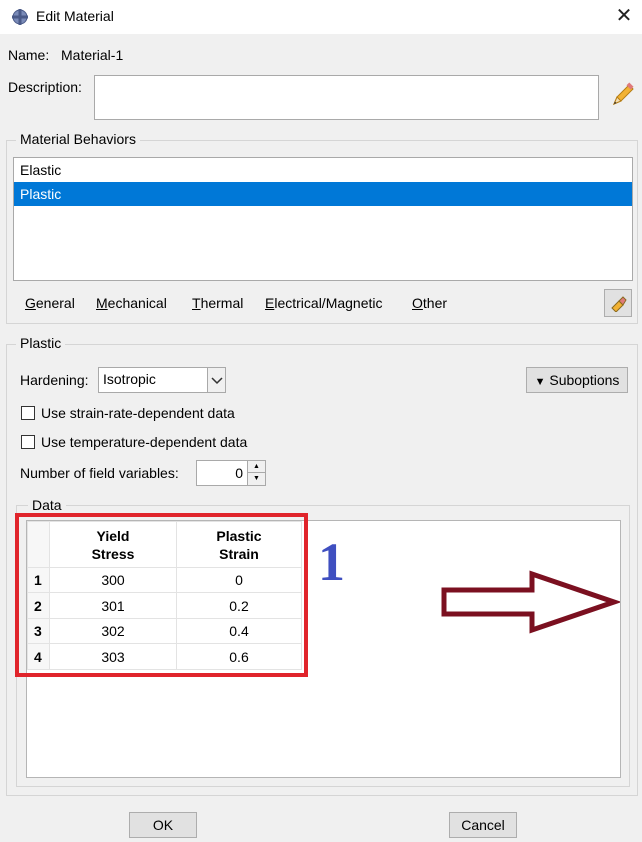 The height and width of the screenshot is (842, 642). What do you see at coordinates (331, 562) in the screenshot?
I see `annotation-number: 1` at bounding box center [331, 562].